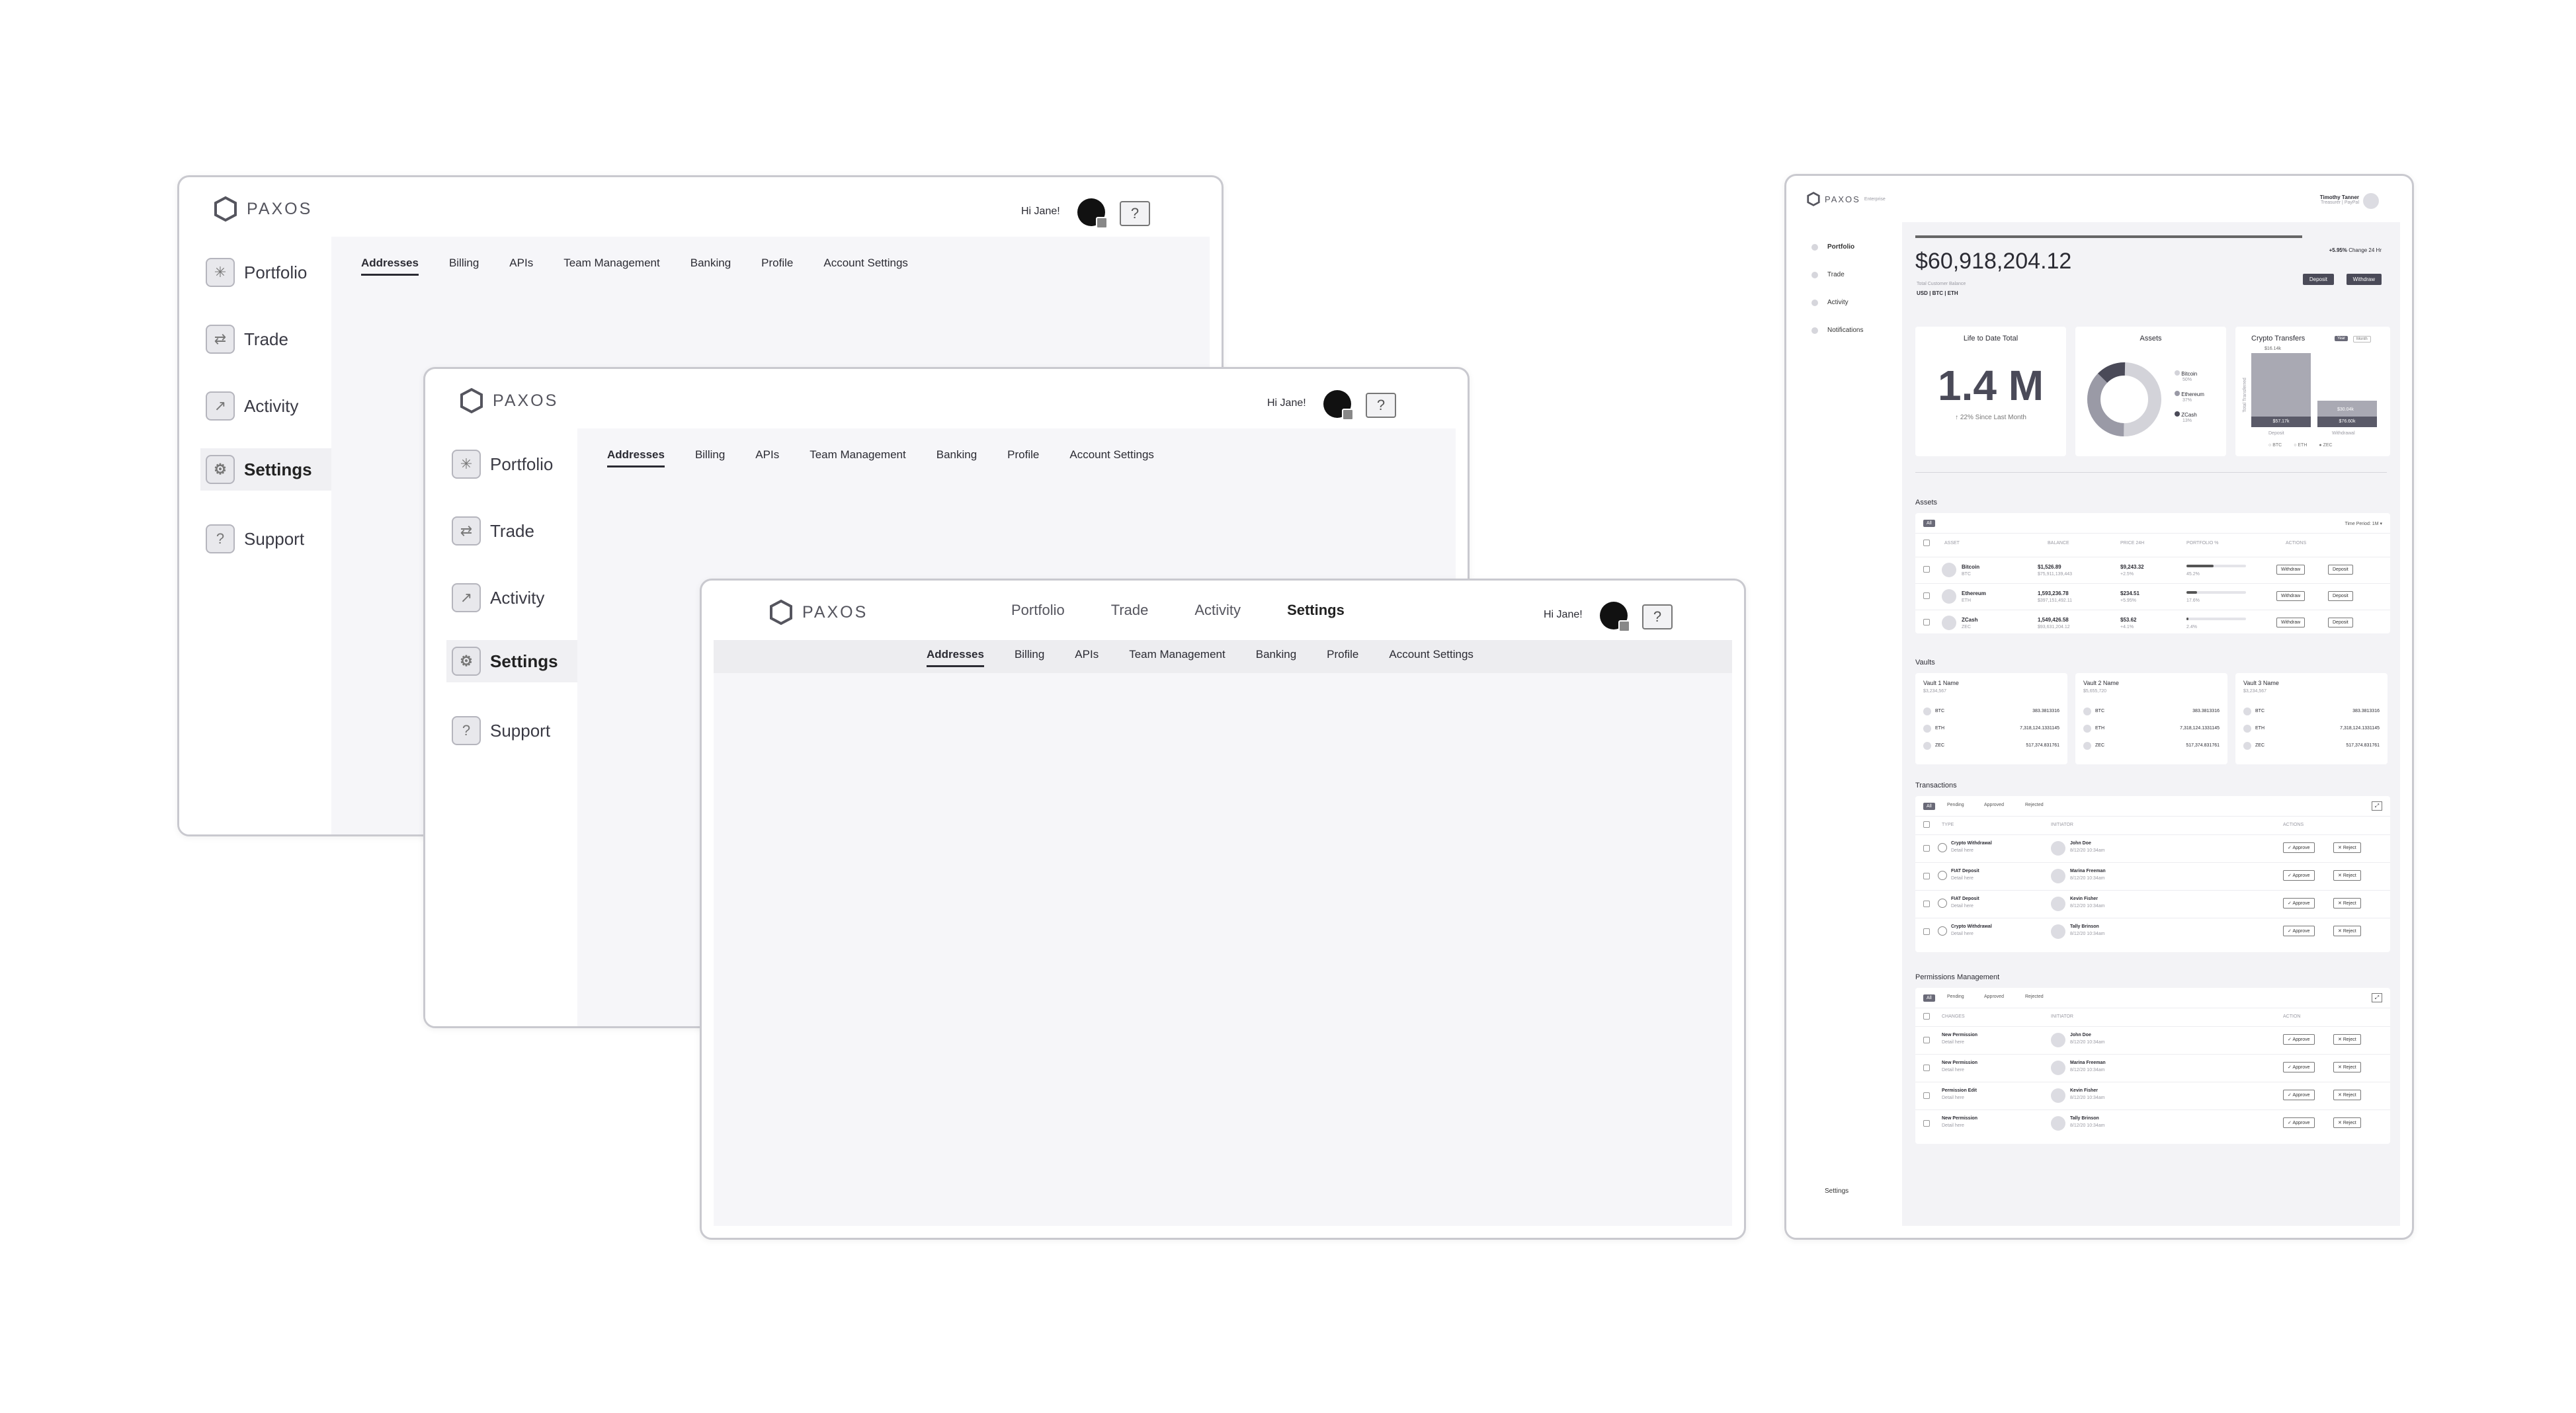 This screenshot has width=2576, height=1413. What do you see at coordinates (2341, 338) in the screenshot?
I see `toggle-year: Year` at bounding box center [2341, 338].